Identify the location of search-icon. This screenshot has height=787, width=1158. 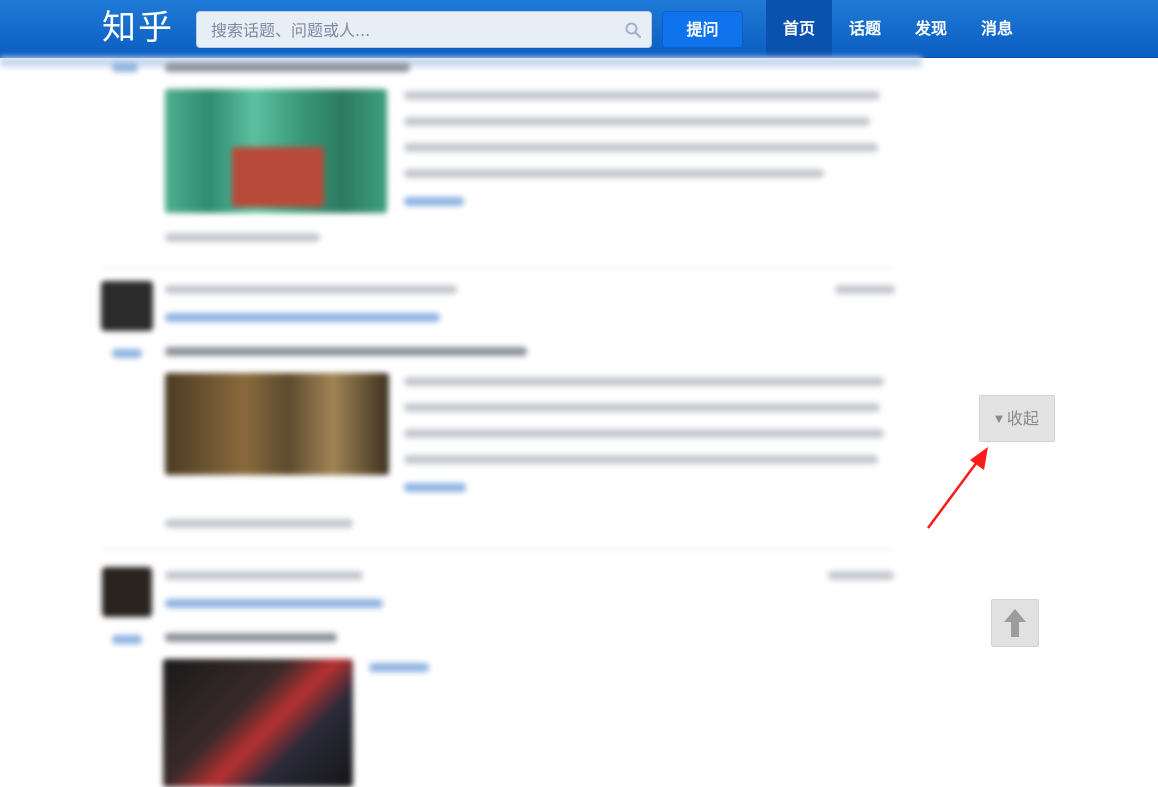
(633, 30).